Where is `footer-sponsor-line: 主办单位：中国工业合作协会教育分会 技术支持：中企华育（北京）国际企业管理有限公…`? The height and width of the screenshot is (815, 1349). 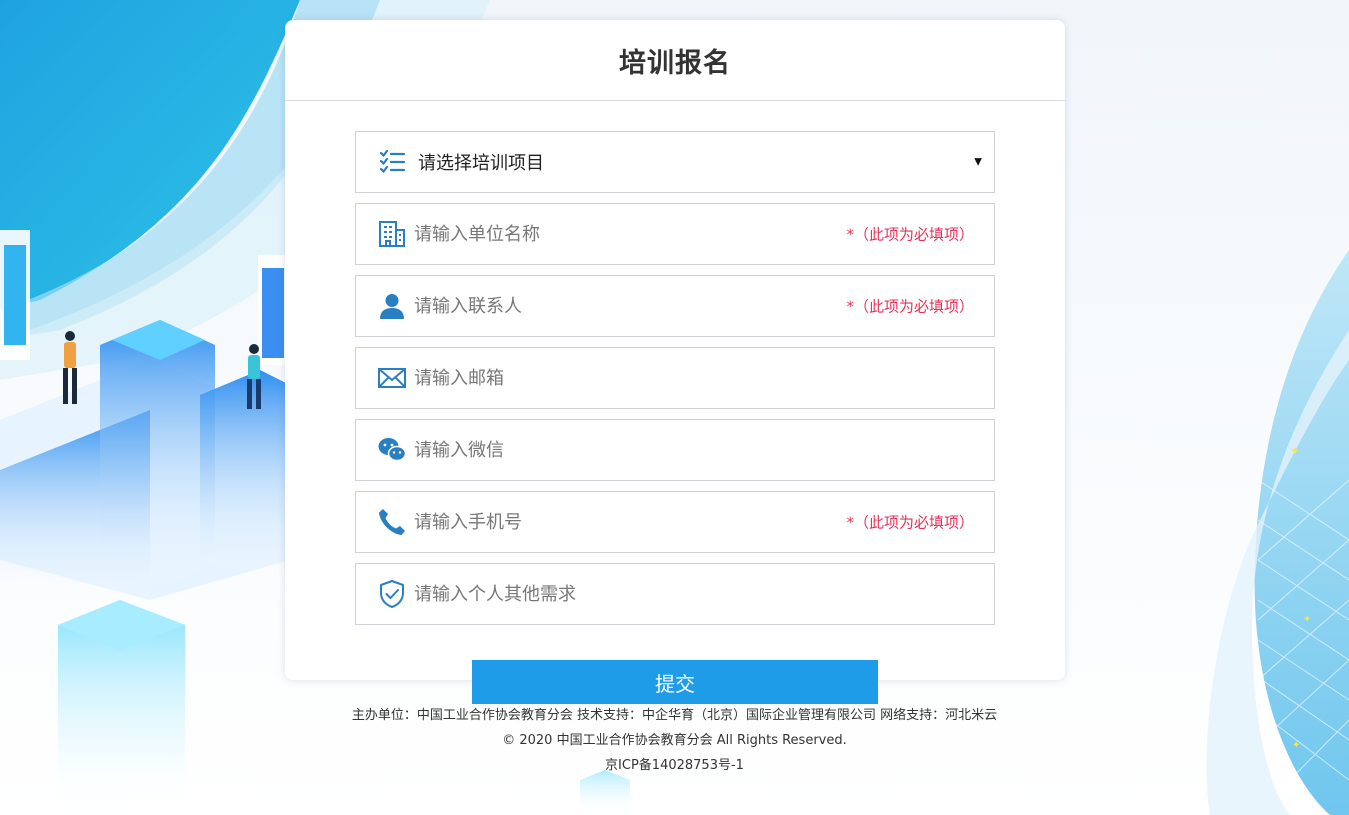
footer-sponsor-line: 主办单位：中国工业合作协会教育分会 技术支持：中企华育（北京）国际企业管理有限公… is located at coordinates (674, 715).